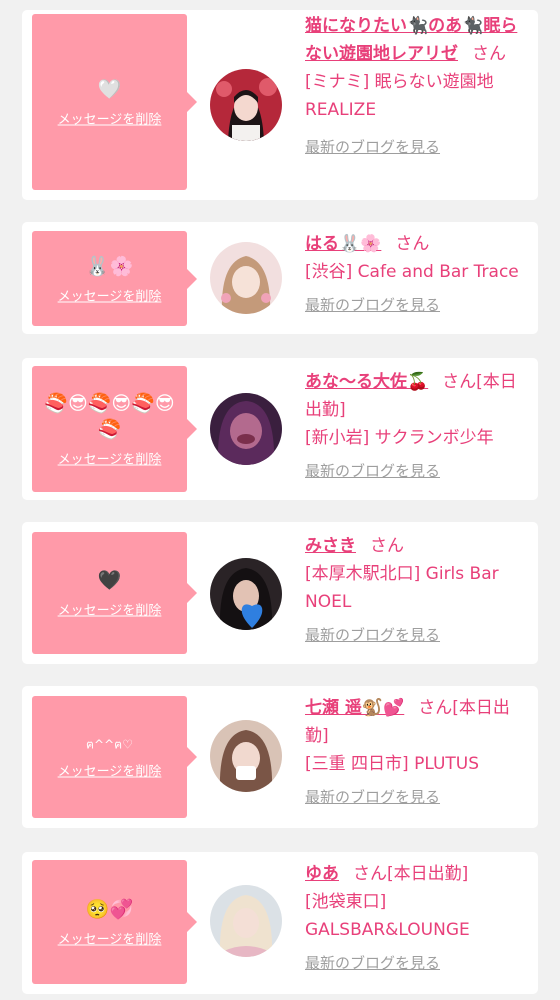 This screenshot has width=560, height=1000. What do you see at coordinates (330, 546) in the screenshot?
I see `sender-name-link: みさき` at bounding box center [330, 546].